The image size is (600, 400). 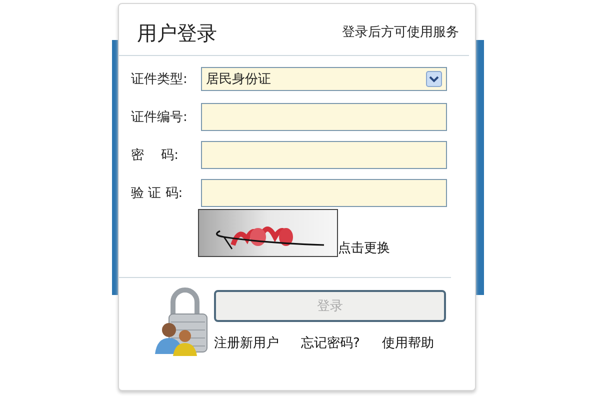 I want to click on refresh-captcha-link: 点击更换, so click(x=364, y=248).